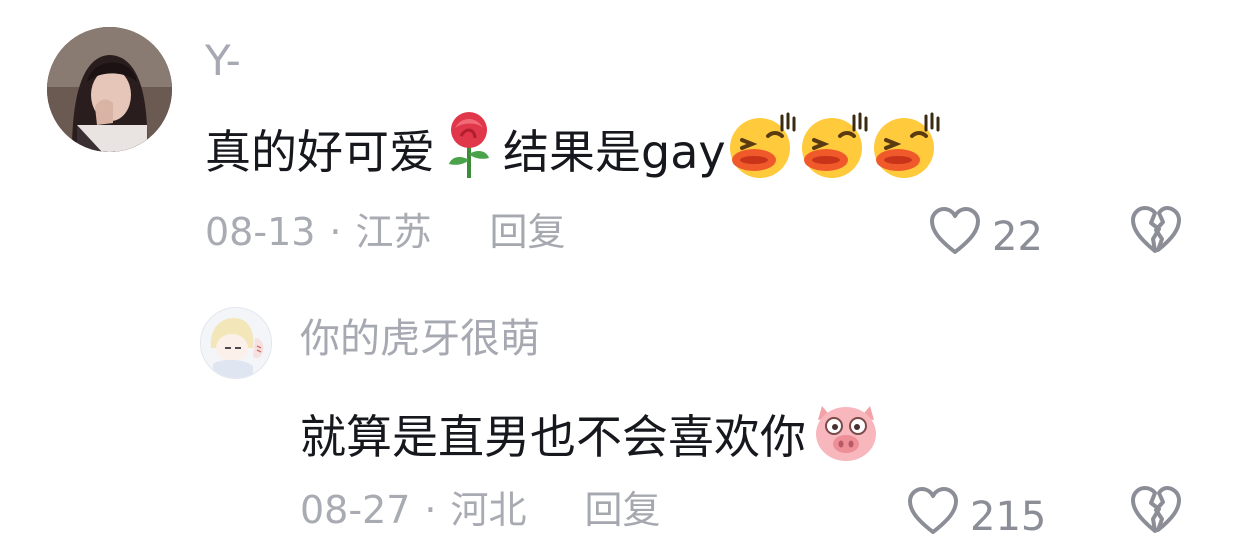  I want to click on comment-location: 江苏, so click(393, 232).